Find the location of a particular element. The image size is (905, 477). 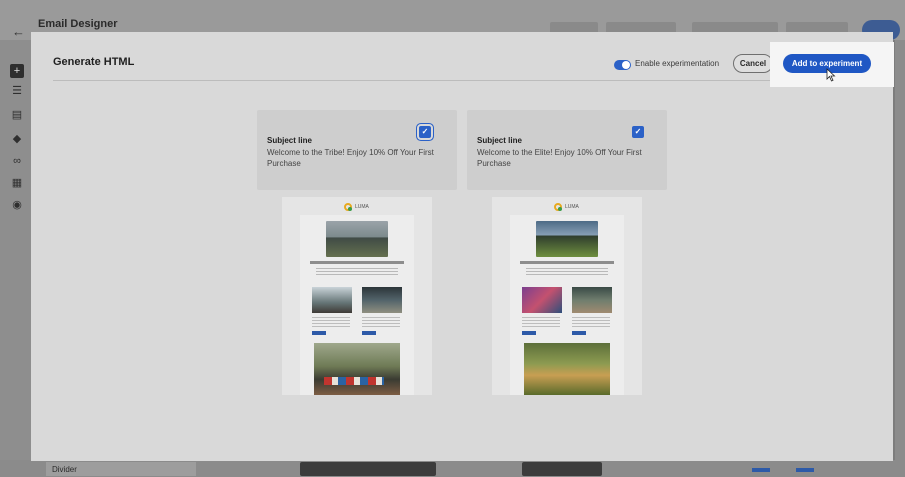

divider-label: Divider is located at coordinates (64, 469).